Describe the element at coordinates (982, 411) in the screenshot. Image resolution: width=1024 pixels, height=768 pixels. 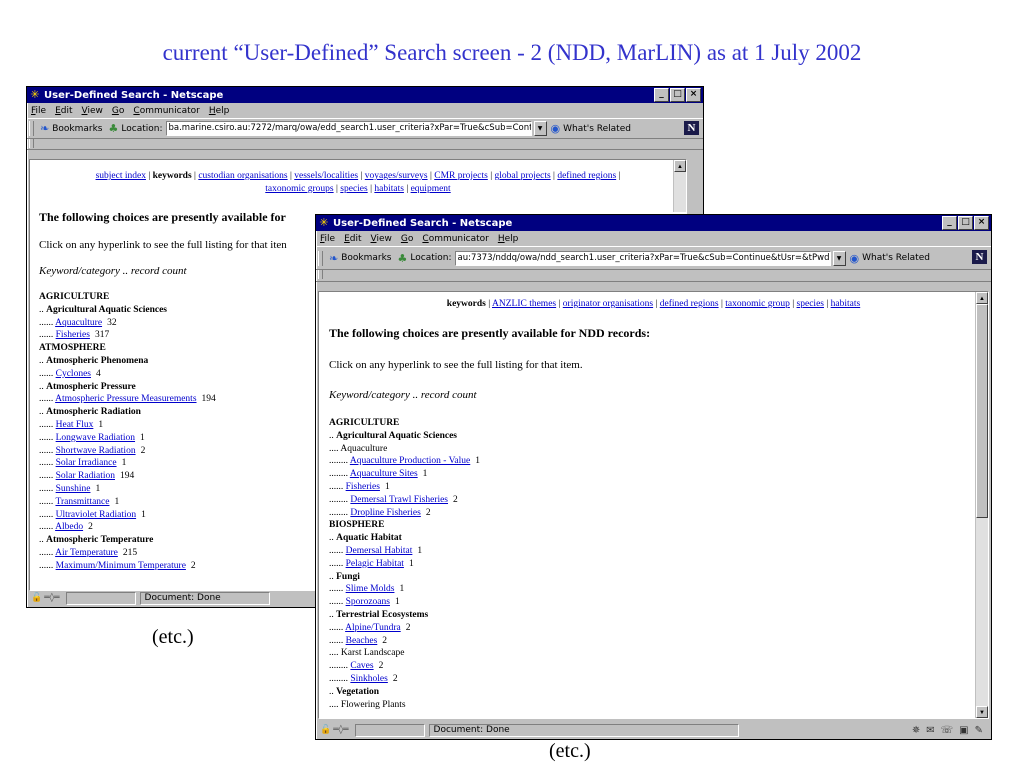
I see `scroll-thumb` at that location.